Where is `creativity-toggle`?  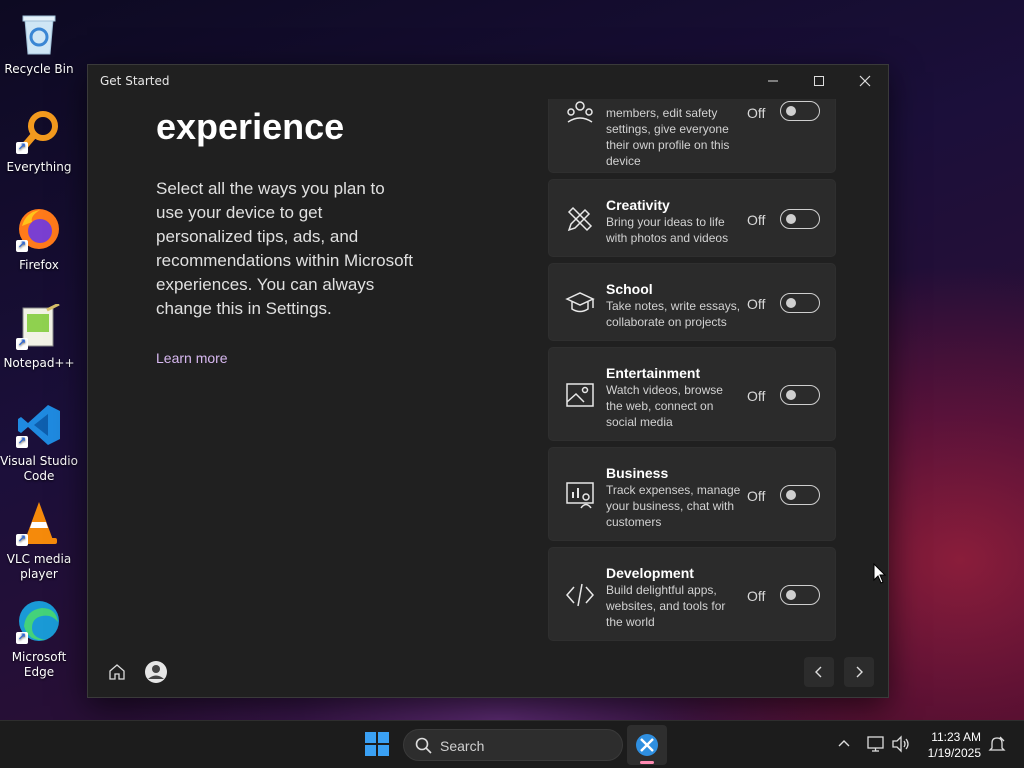 creativity-toggle is located at coordinates (800, 219).